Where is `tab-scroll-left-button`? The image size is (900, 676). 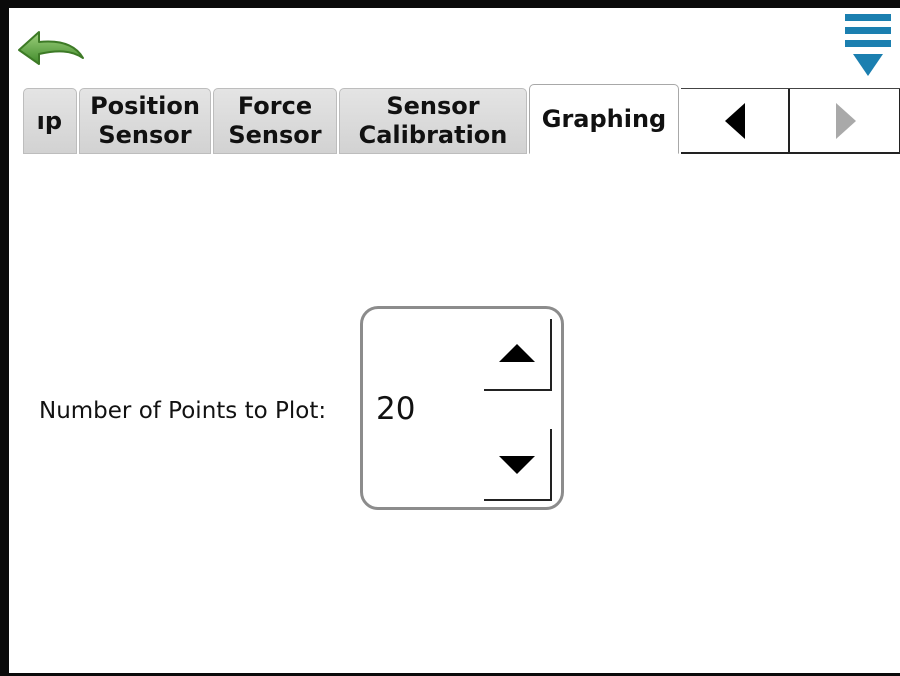
tab-scroll-left-button is located at coordinates (735, 120).